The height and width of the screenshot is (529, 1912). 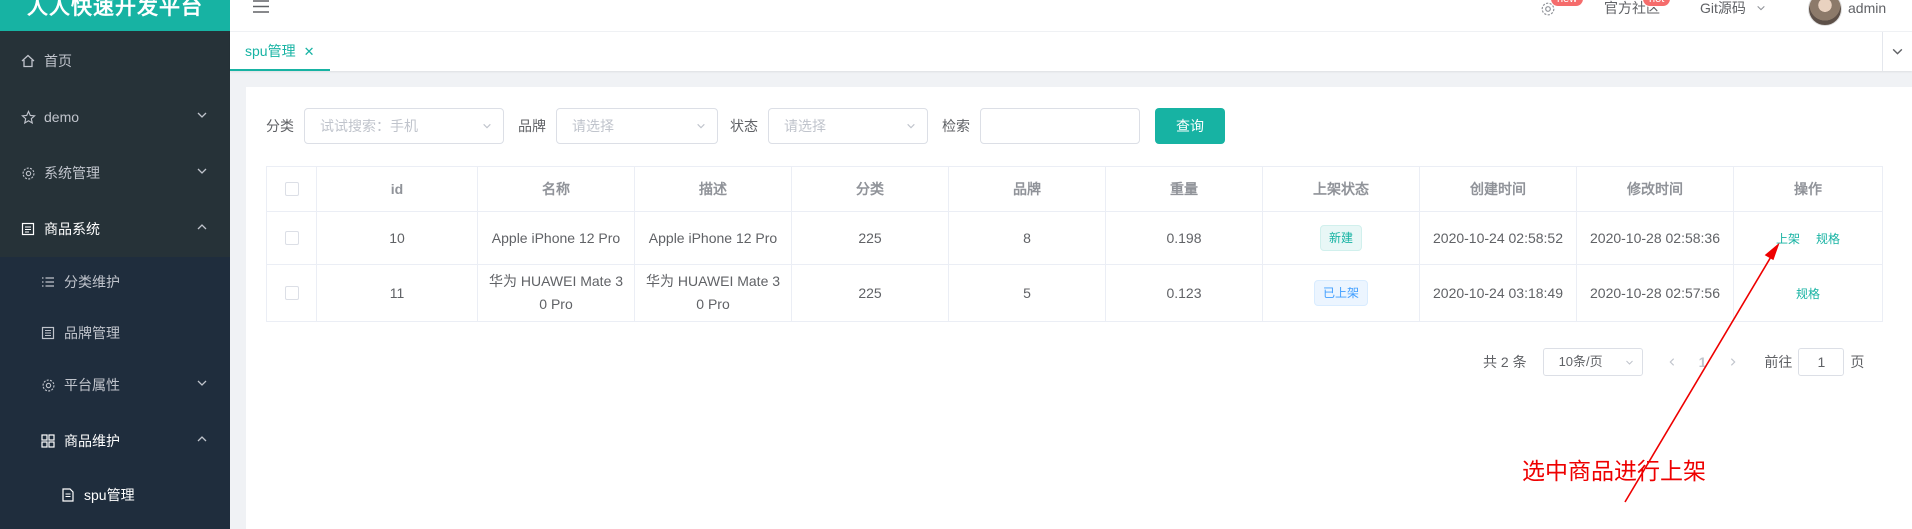 I want to click on list-icon, so click(x=48, y=282).